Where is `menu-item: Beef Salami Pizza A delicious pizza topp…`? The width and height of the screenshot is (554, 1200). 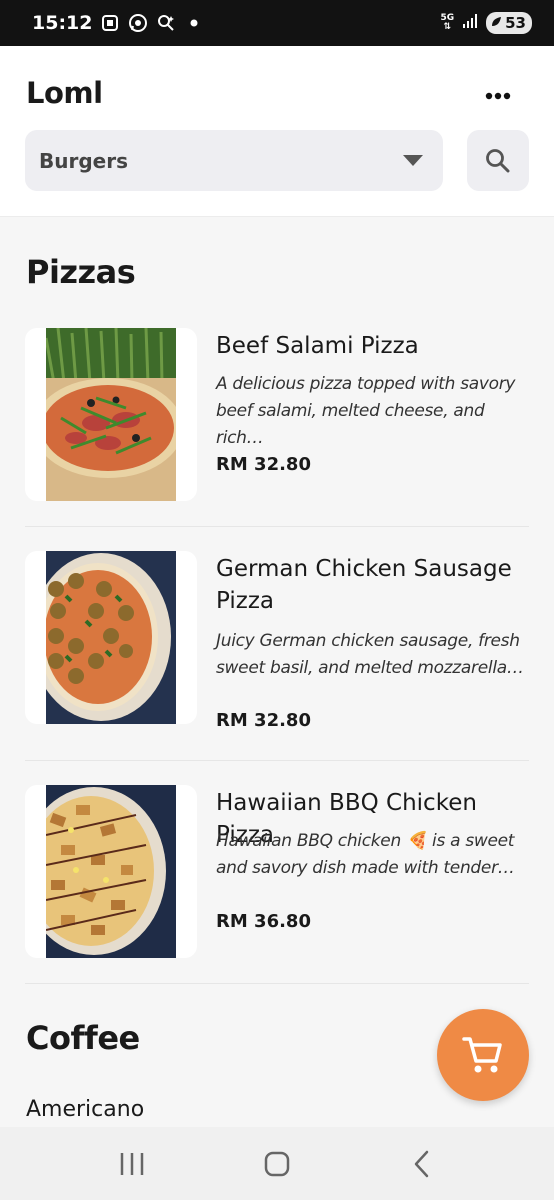 menu-item: Beef Salami Pizza A delicious pizza topp… is located at coordinates (277, 423).